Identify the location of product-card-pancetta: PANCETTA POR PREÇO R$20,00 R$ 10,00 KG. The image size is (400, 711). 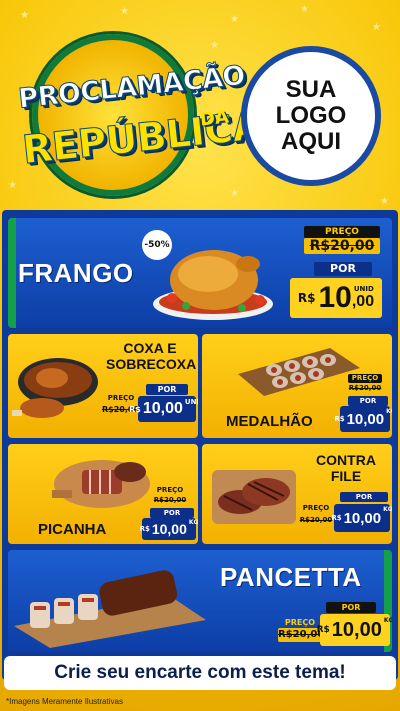
(200, 601).